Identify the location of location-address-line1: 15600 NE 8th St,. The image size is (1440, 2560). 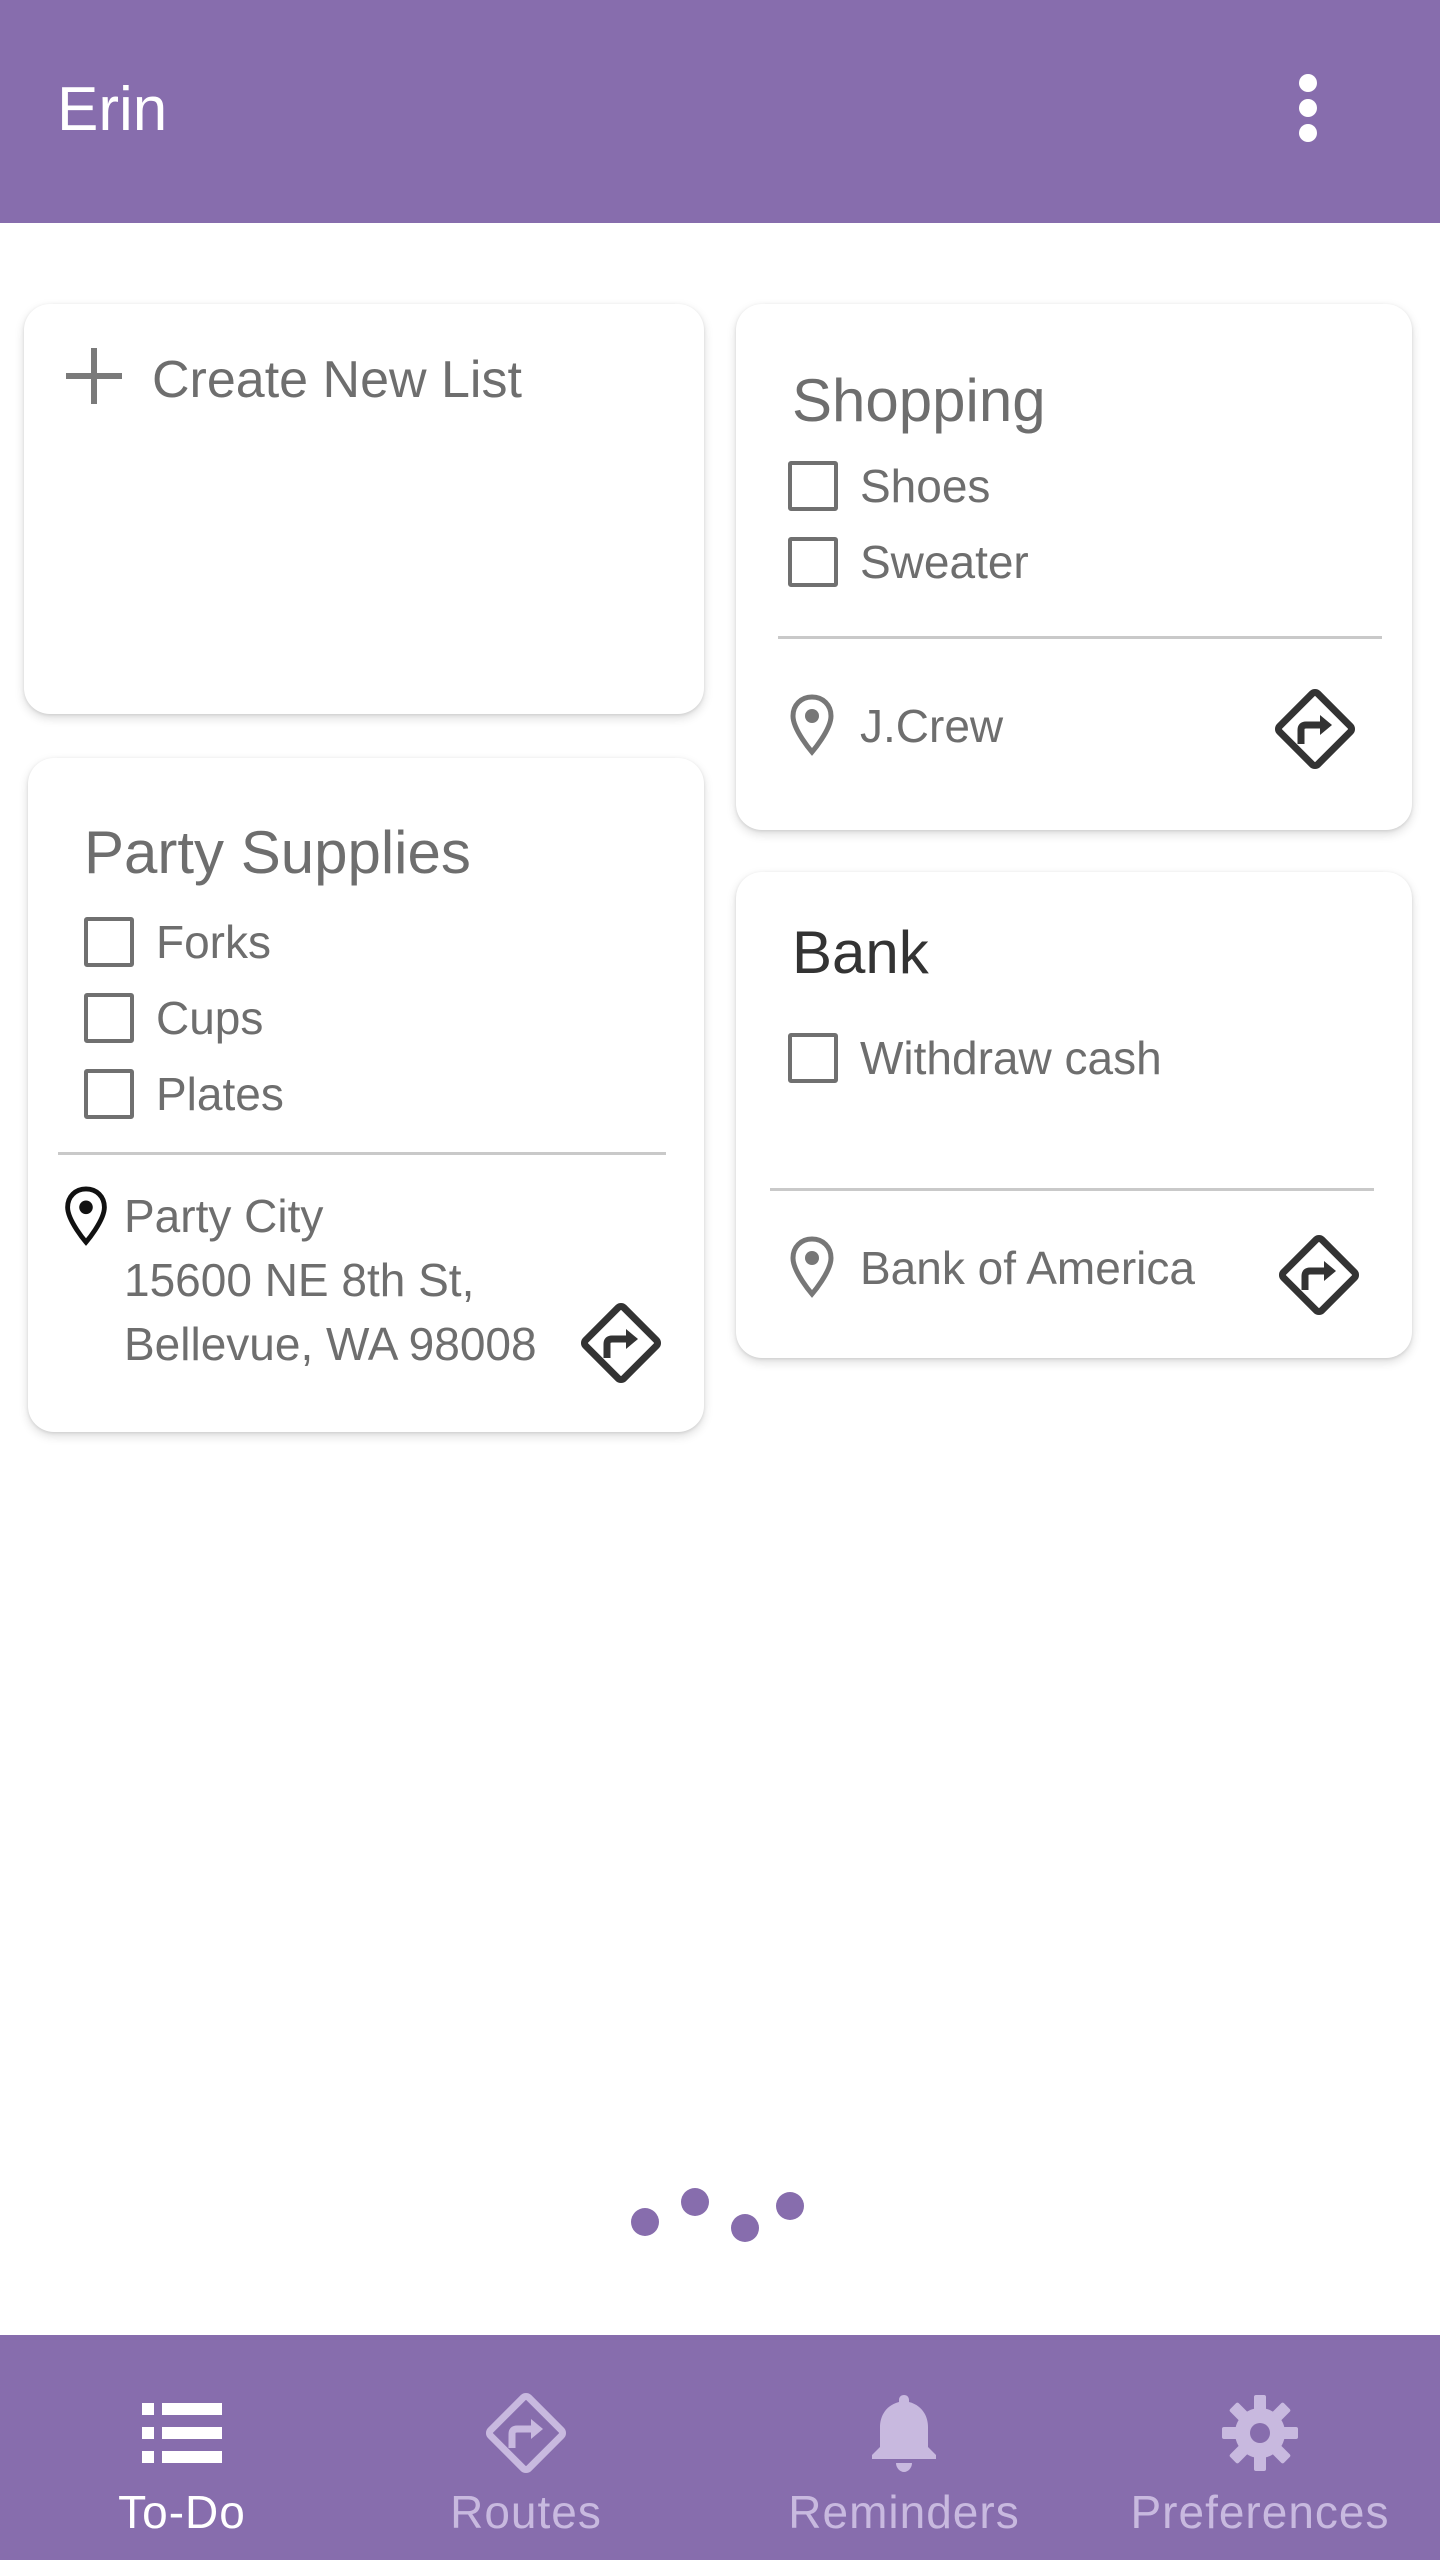
(299, 1280).